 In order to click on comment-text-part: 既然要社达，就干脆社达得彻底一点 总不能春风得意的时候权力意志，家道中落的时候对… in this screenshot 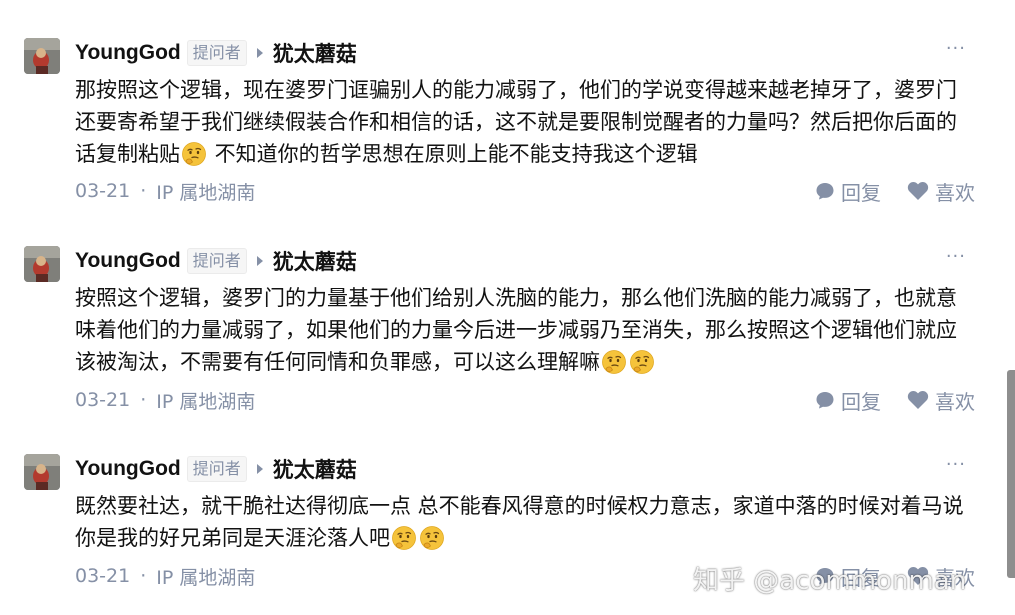, I will do `click(519, 522)`.